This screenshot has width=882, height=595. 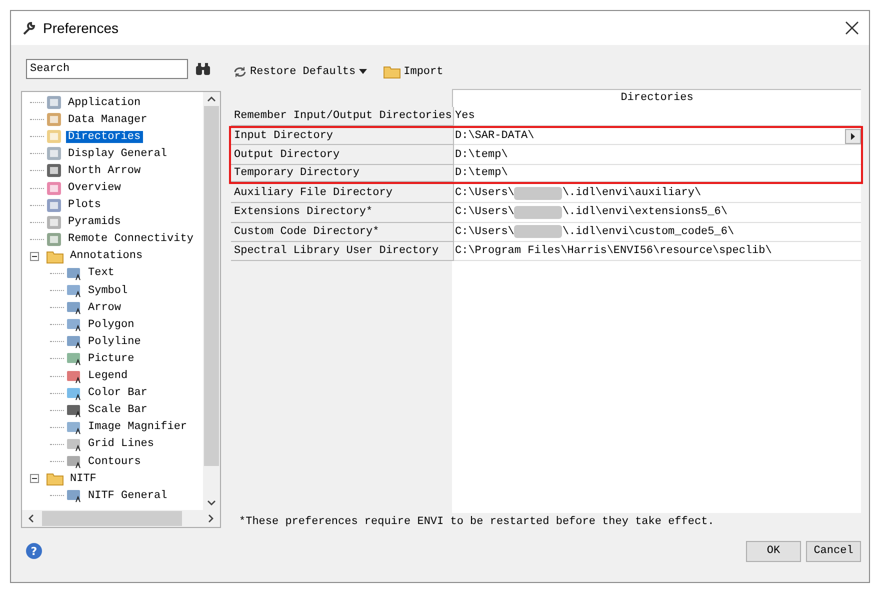 What do you see at coordinates (833, 551) in the screenshot?
I see `dialog-button: Cancel` at bounding box center [833, 551].